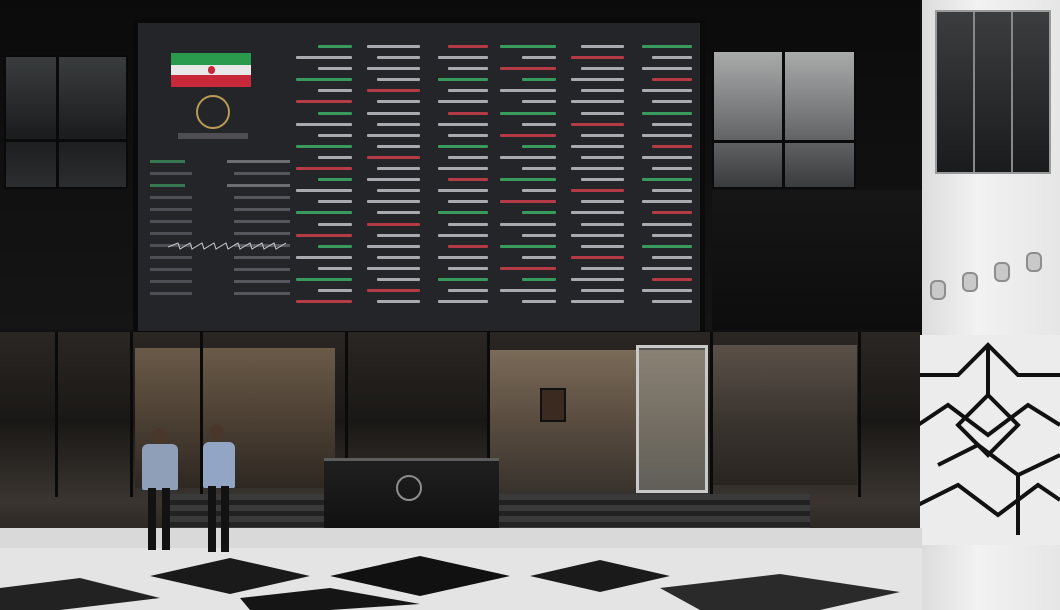  What do you see at coordinates (409, 488) in the screenshot?
I see `desk-logo` at bounding box center [409, 488].